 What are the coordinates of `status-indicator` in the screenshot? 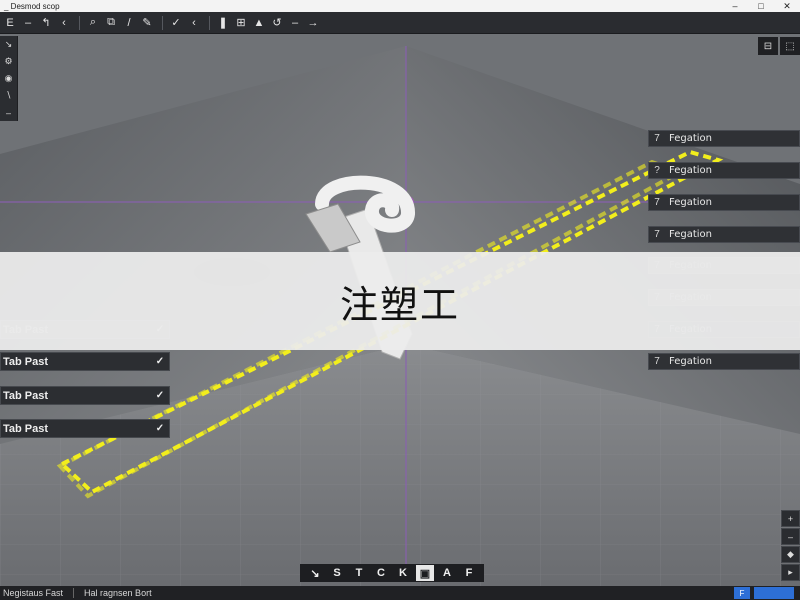 It's located at (774, 593).